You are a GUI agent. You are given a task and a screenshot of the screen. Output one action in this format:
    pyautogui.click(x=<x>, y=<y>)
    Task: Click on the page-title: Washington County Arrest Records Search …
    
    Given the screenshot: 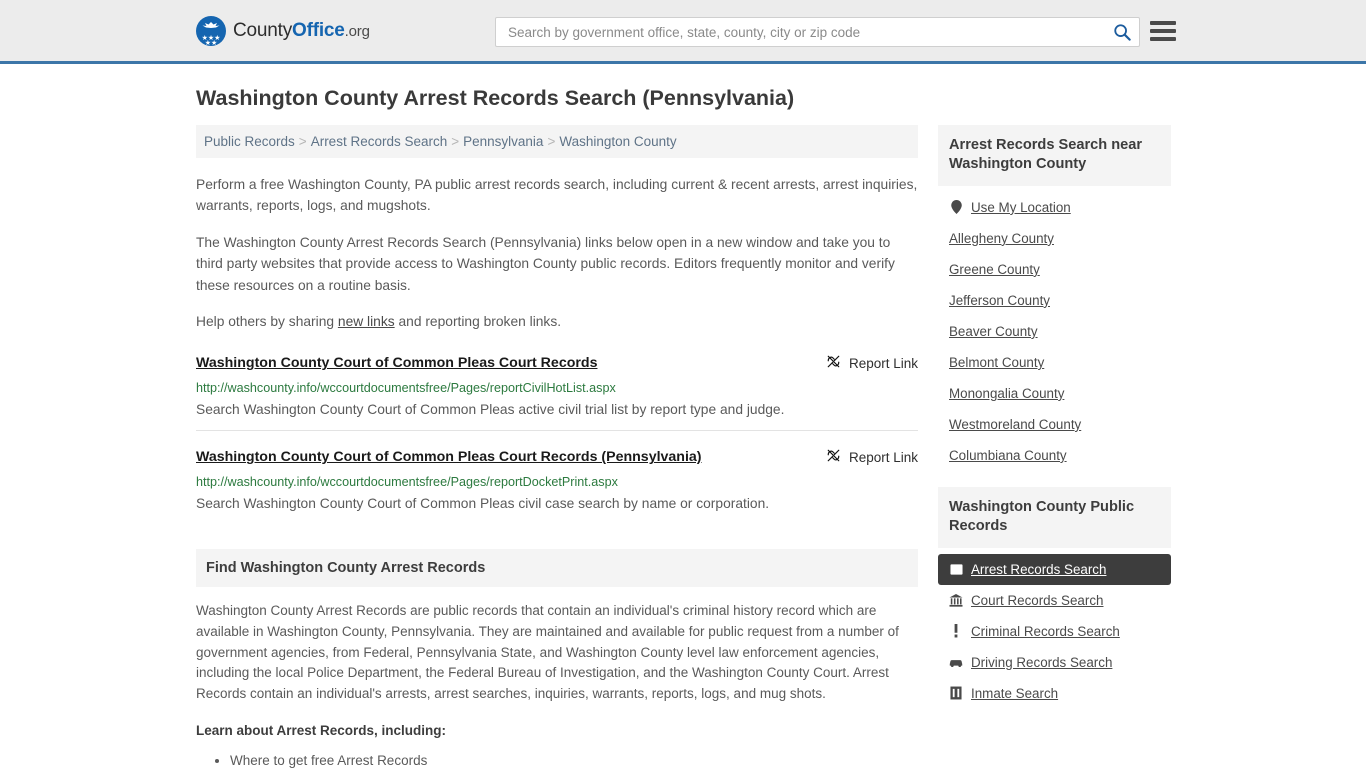 What is the action you would take?
    pyautogui.click(x=495, y=98)
    